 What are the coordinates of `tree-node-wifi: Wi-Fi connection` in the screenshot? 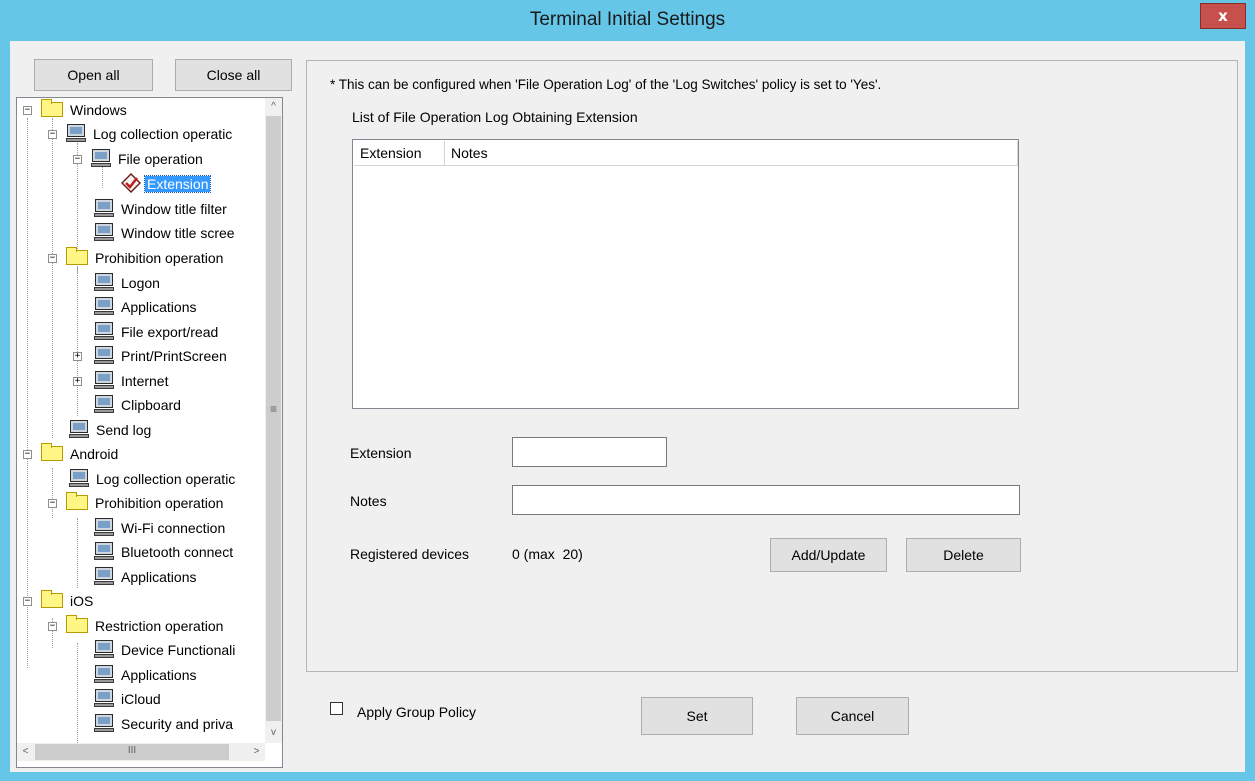 It's located at (160, 528).